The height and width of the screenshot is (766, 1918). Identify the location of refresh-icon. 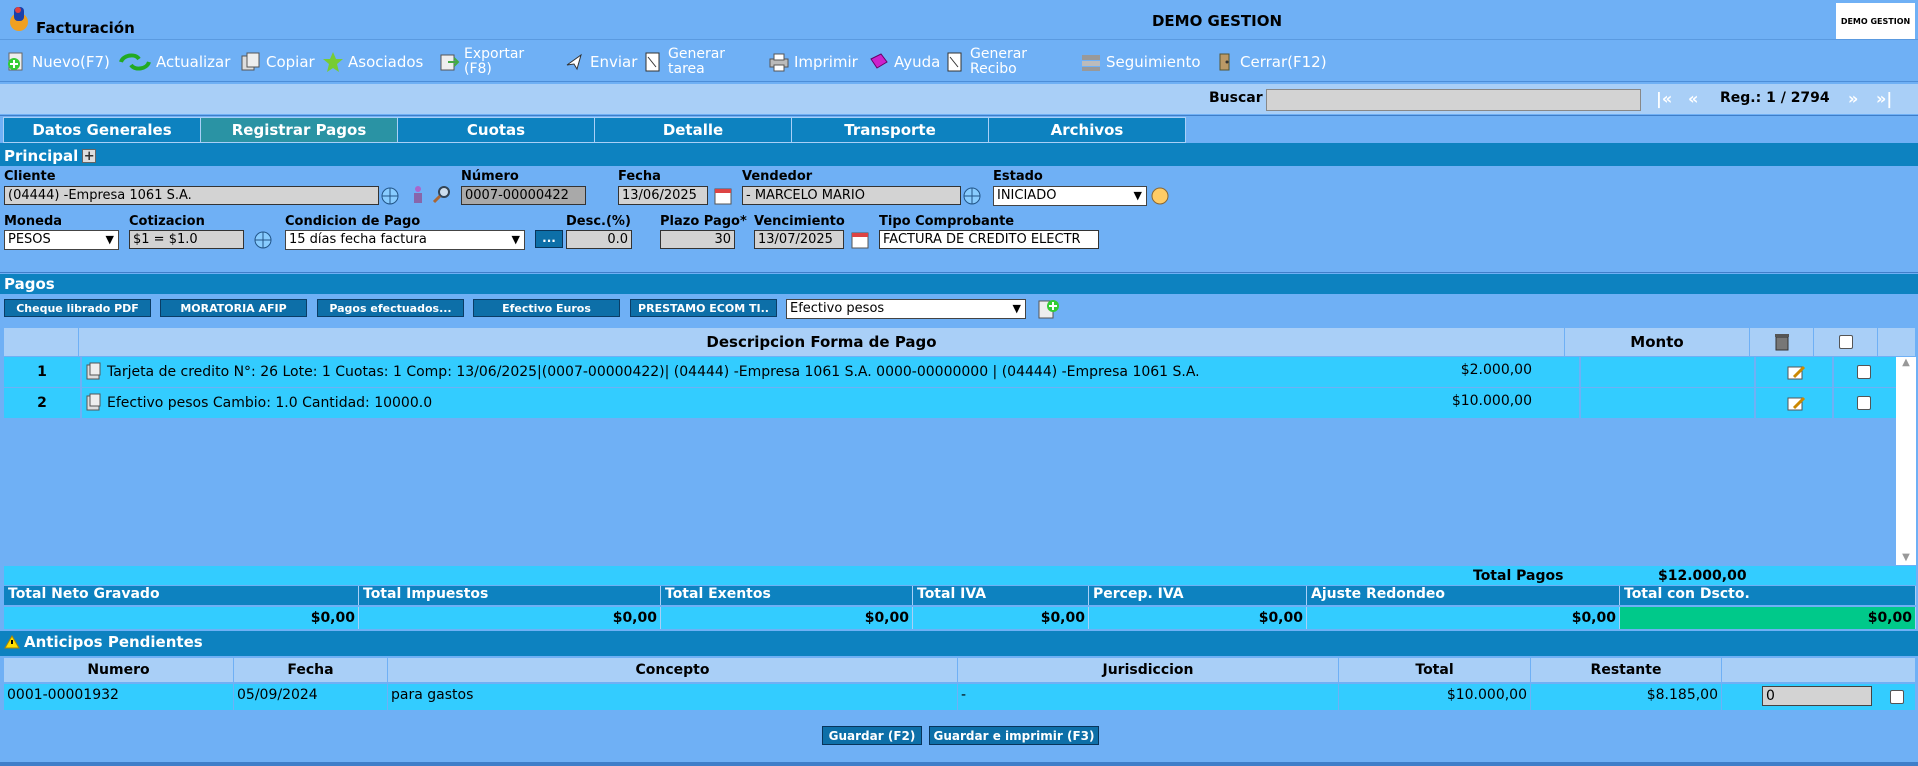
(135, 62).